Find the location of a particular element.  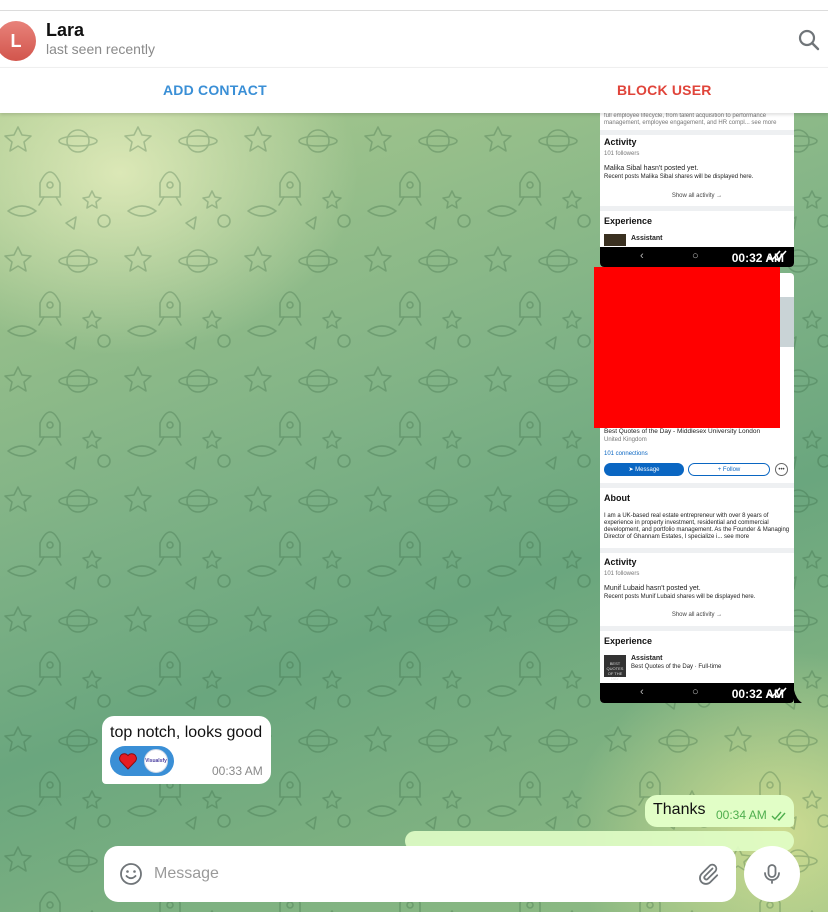

block-user-button: BLOCK USER is located at coordinates (664, 90).